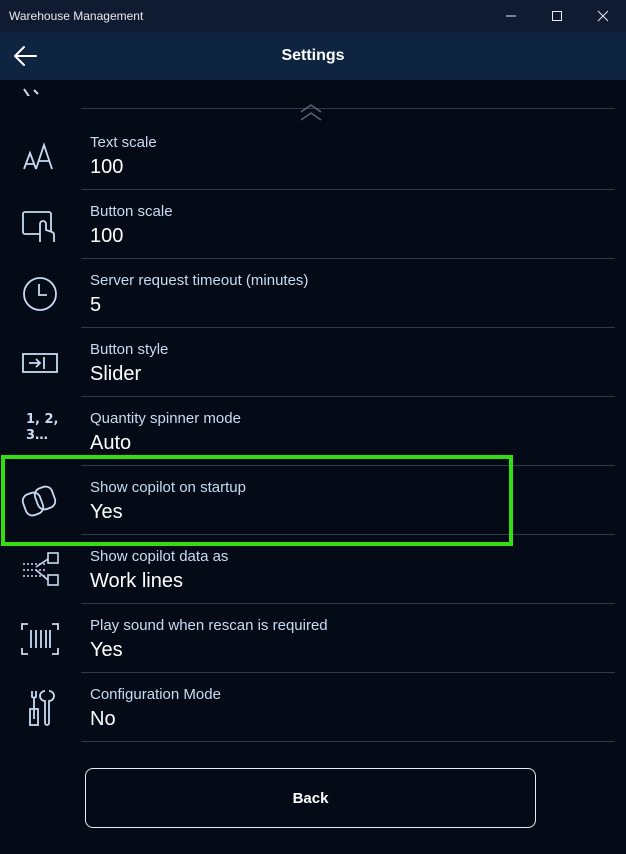  Describe the element at coordinates (313, 500) in the screenshot. I see `settings-row-show-copilot: Show copilot on startup Yes` at that location.